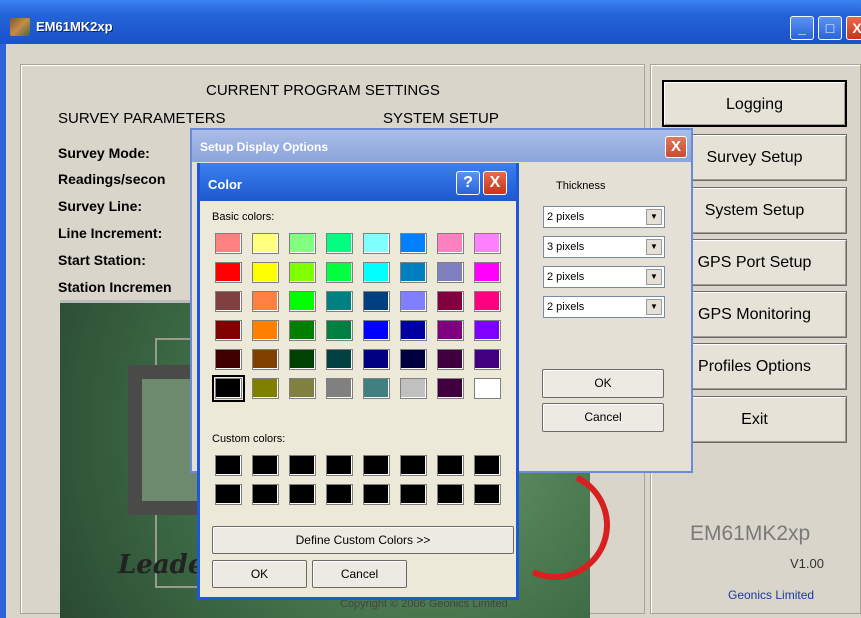 This screenshot has height=618, width=861. What do you see at coordinates (604, 277) in the screenshot?
I see `thickness-select-3: 2 pixels ▼` at bounding box center [604, 277].